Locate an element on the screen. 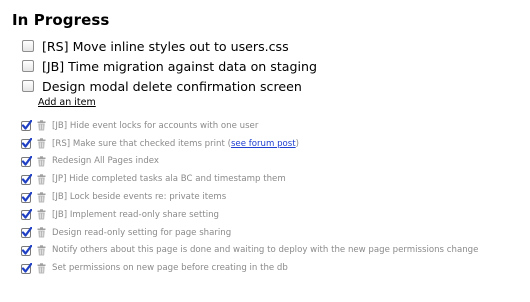 Image resolution: width=530 pixels, height=302 pixels. open-item-label: Design modal delete confirmation screen is located at coordinates (172, 86).